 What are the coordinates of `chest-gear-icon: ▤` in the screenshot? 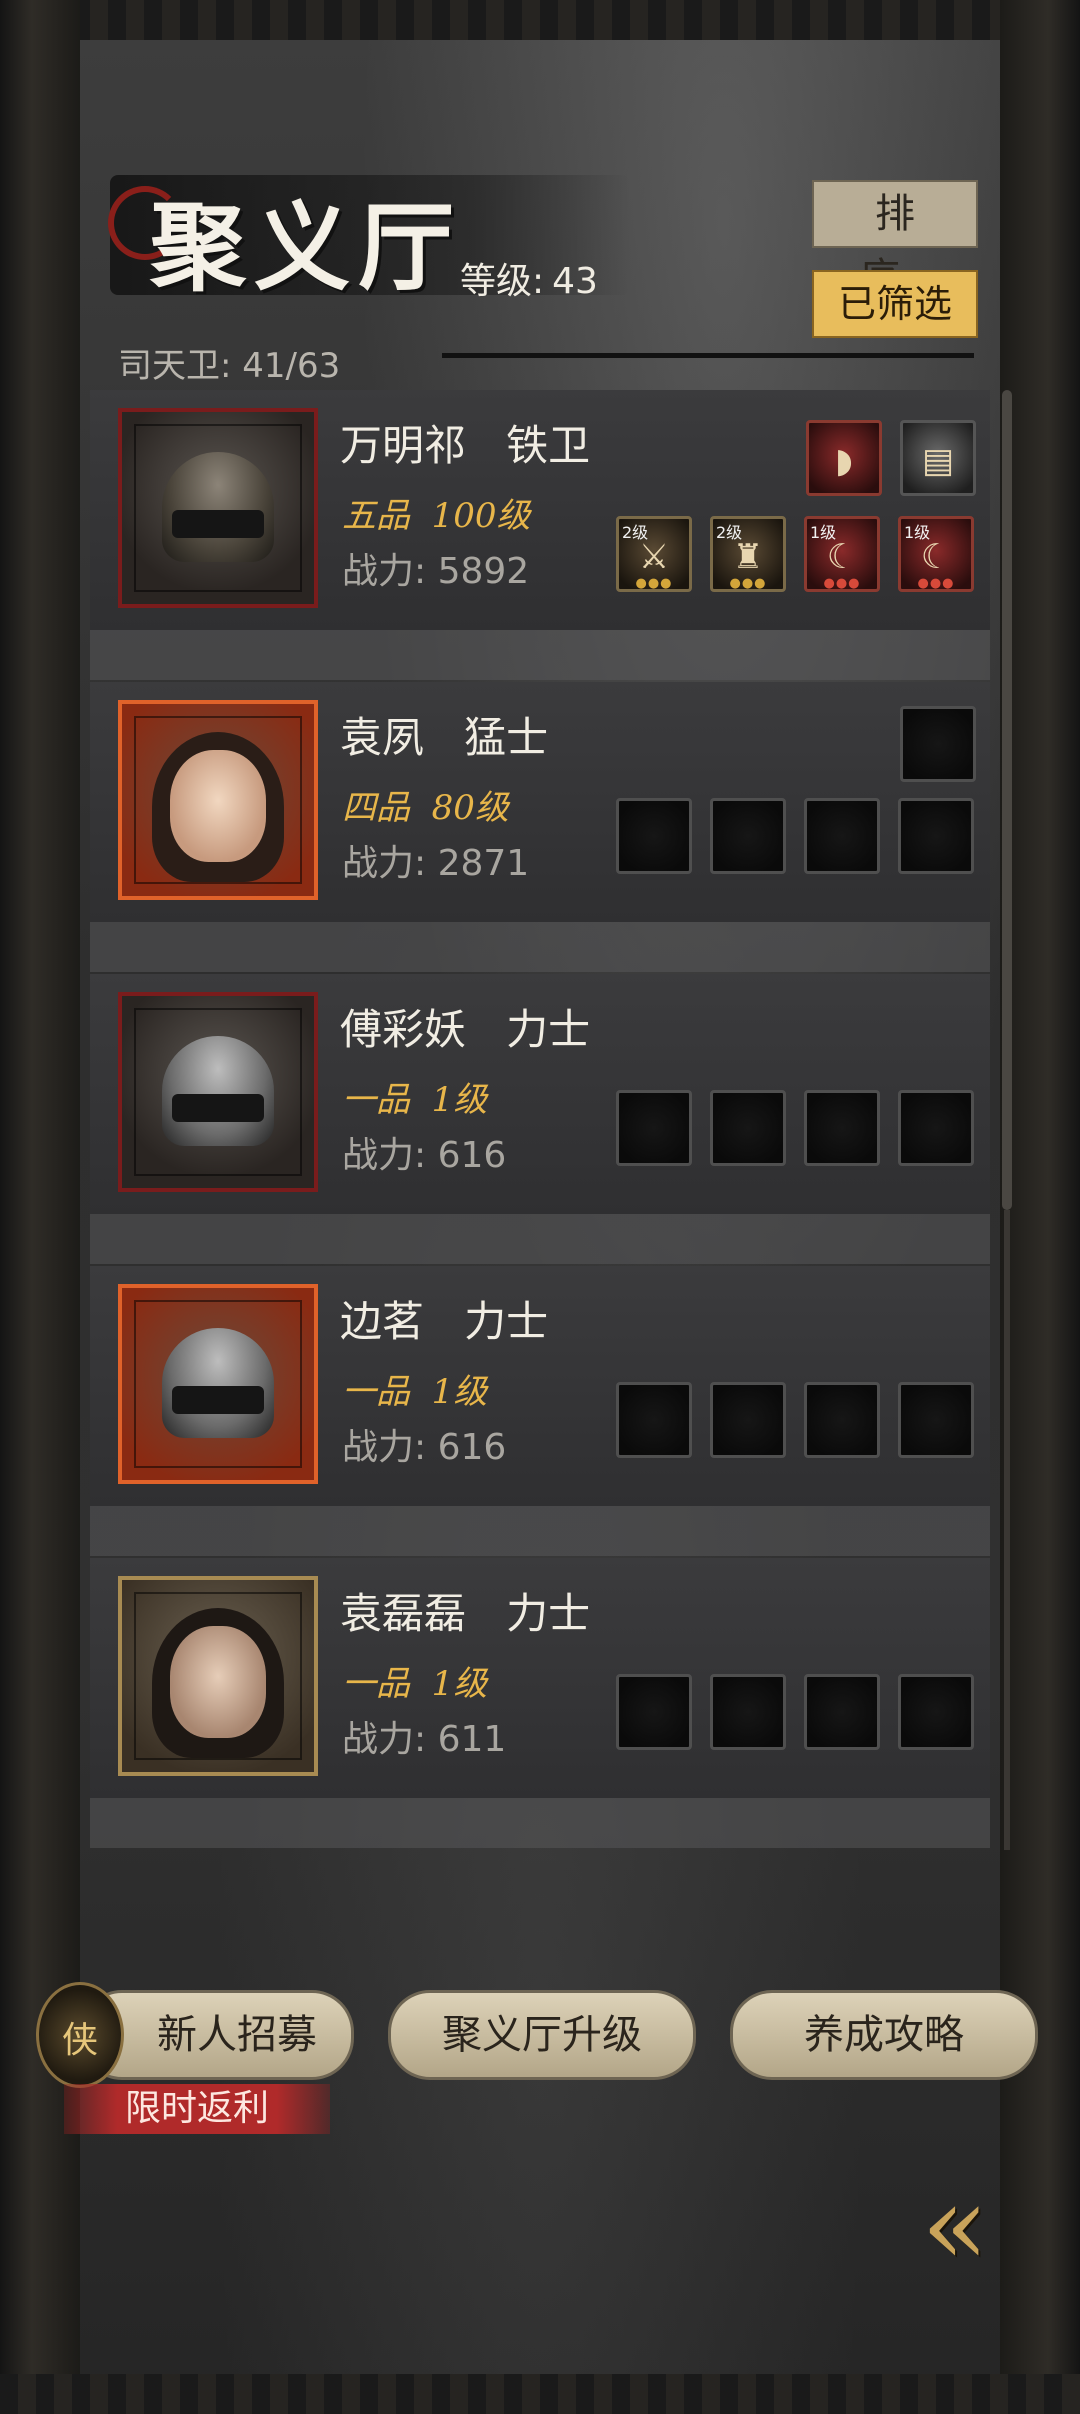 It's located at (938, 461).